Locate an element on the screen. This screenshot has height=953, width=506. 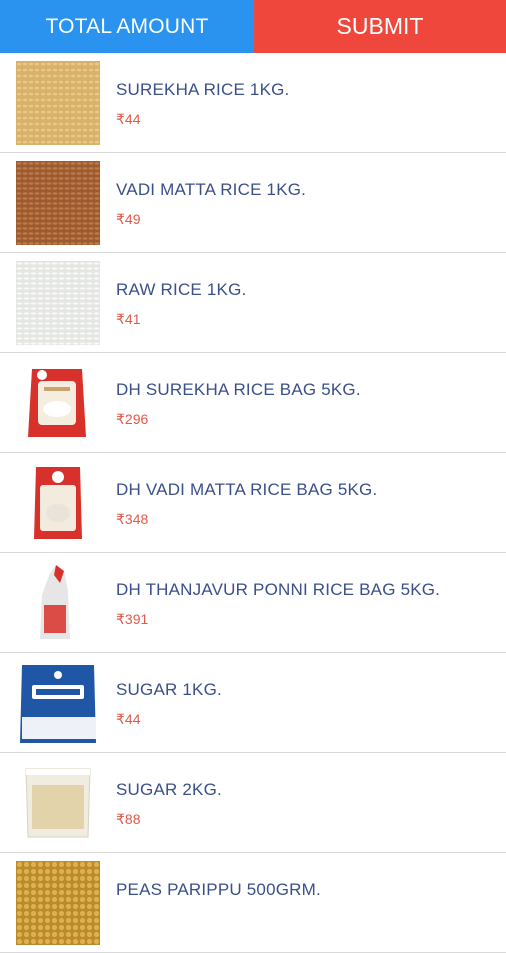
product-price: ₹348 is located at coordinates (132, 519).